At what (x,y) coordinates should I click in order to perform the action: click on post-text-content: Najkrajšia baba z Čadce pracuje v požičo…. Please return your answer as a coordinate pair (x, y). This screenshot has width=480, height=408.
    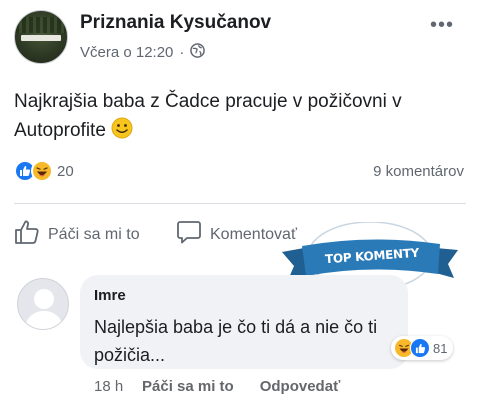
    Looking at the image, I should click on (208, 116).